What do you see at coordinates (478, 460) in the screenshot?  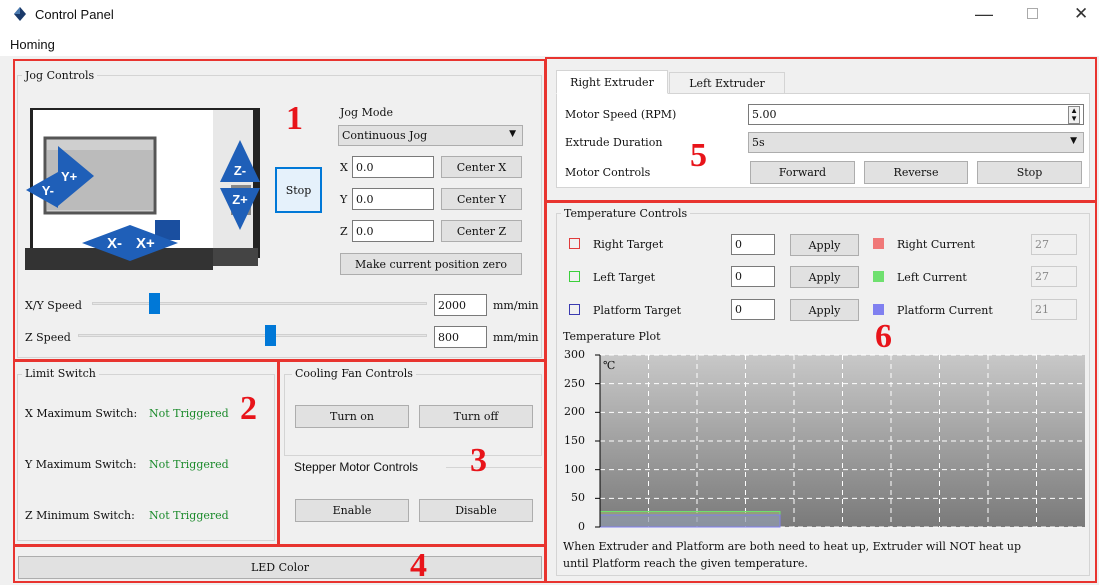 I see `annotation-number-3: 3` at bounding box center [478, 460].